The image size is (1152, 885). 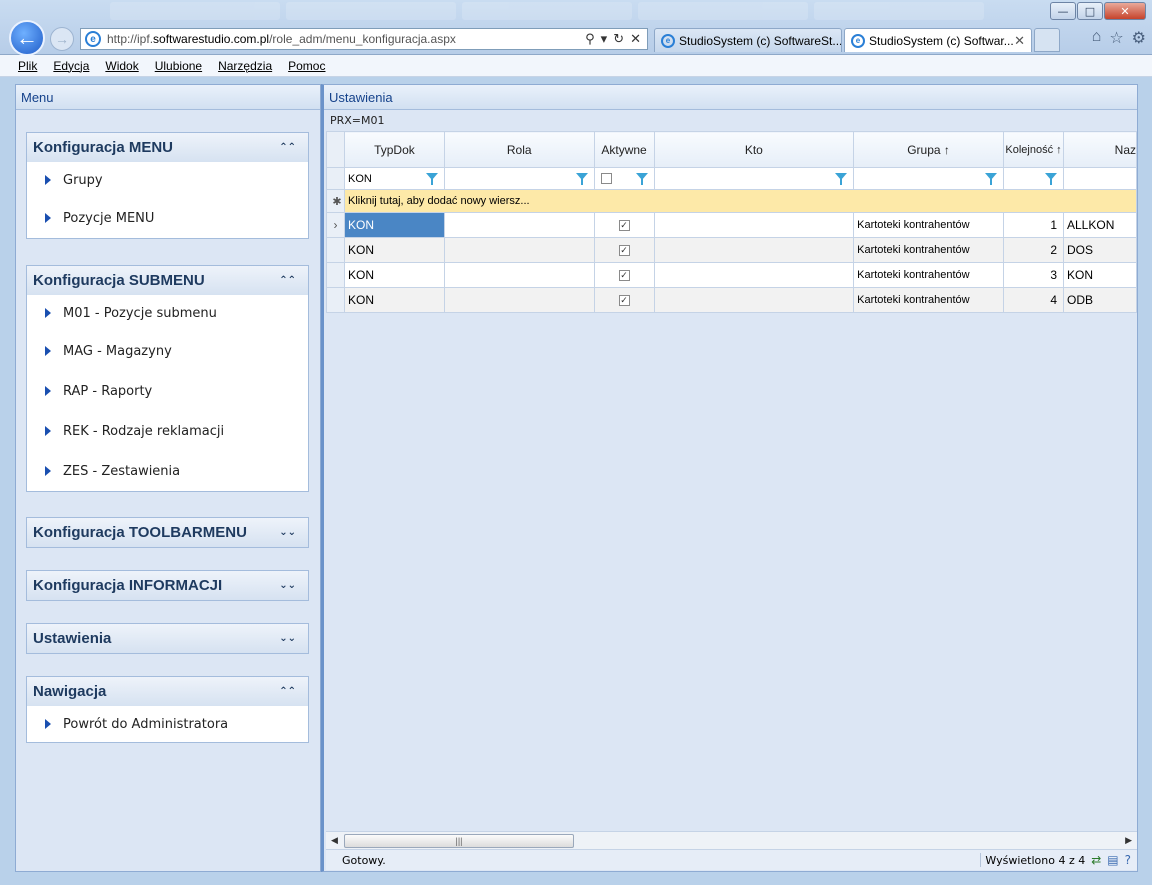 What do you see at coordinates (1096, 860) in the screenshot?
I see `refresh-icon: ⇄` at bounding box center [1096, 860].